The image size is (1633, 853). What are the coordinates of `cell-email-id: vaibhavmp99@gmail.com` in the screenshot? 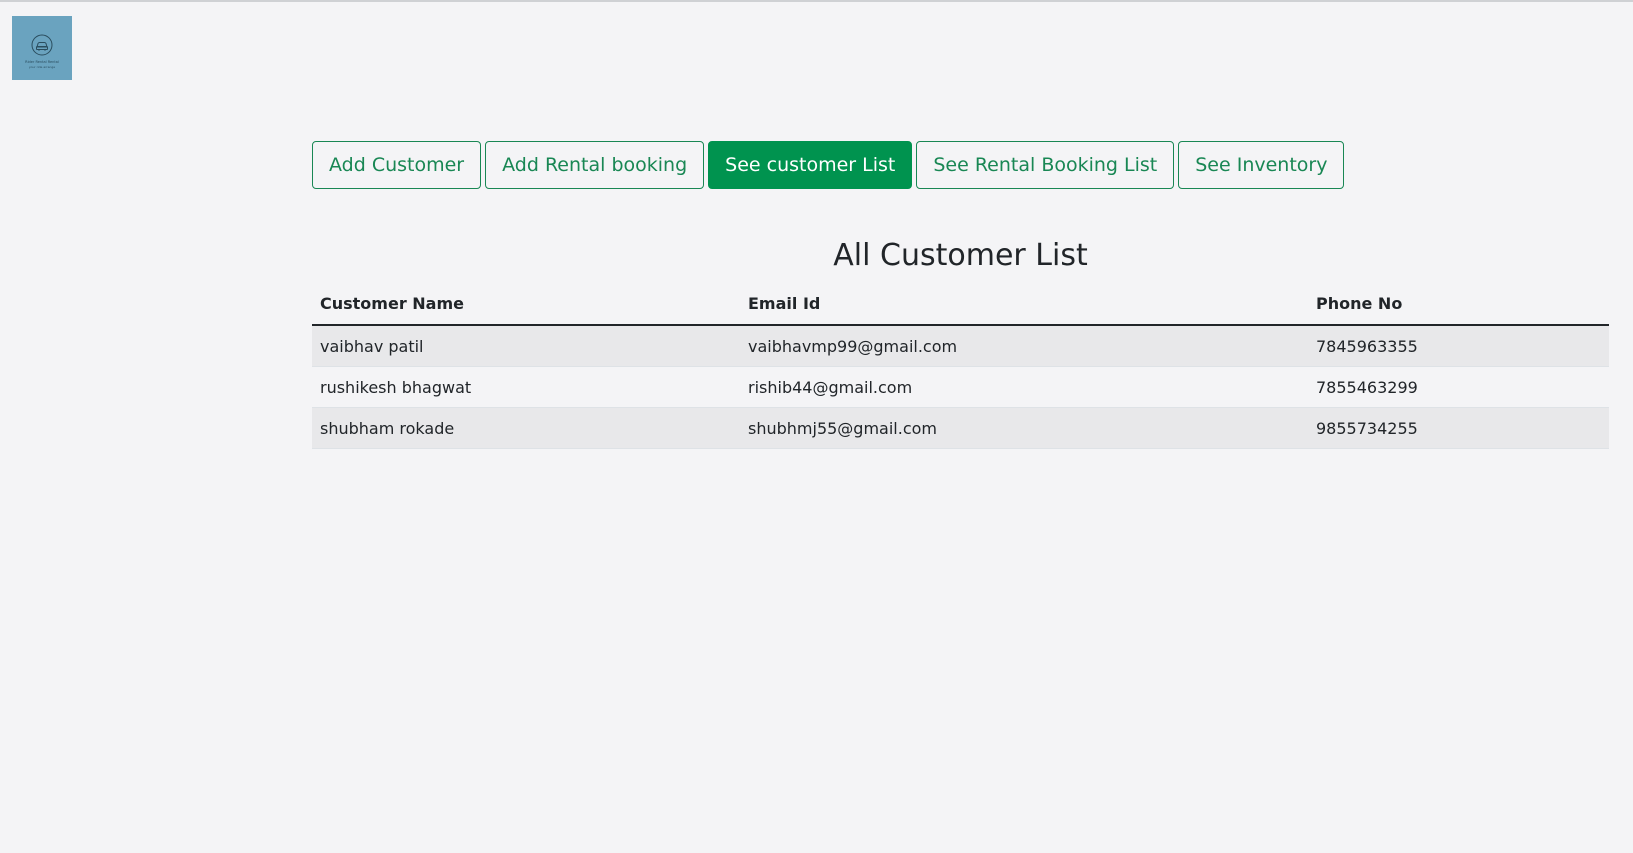 It's located at (1024, 346).